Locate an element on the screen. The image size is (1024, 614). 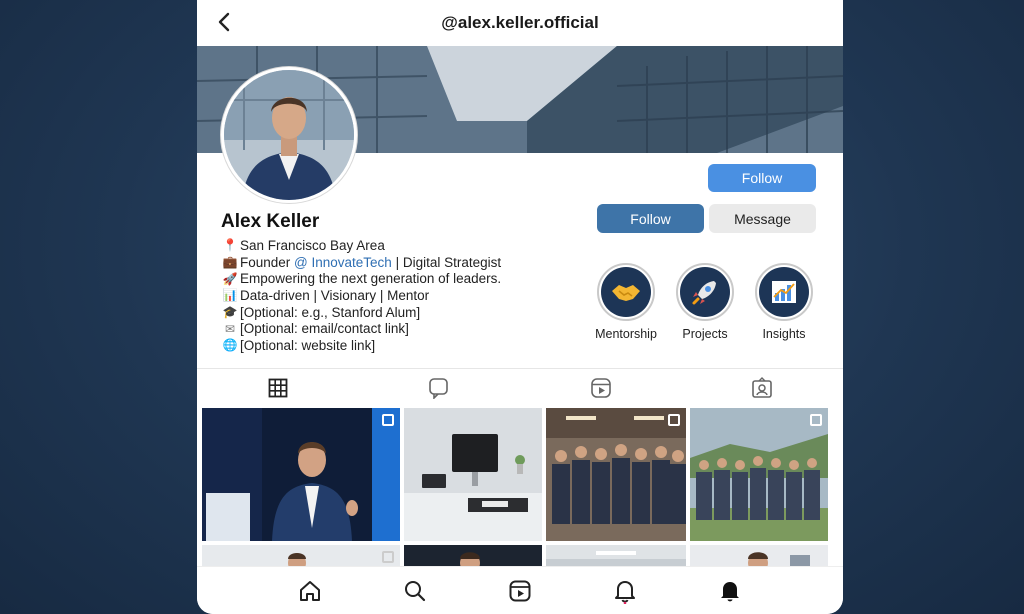
bio-text: San Francisco Bay Area is located at coordinates (312, 245).